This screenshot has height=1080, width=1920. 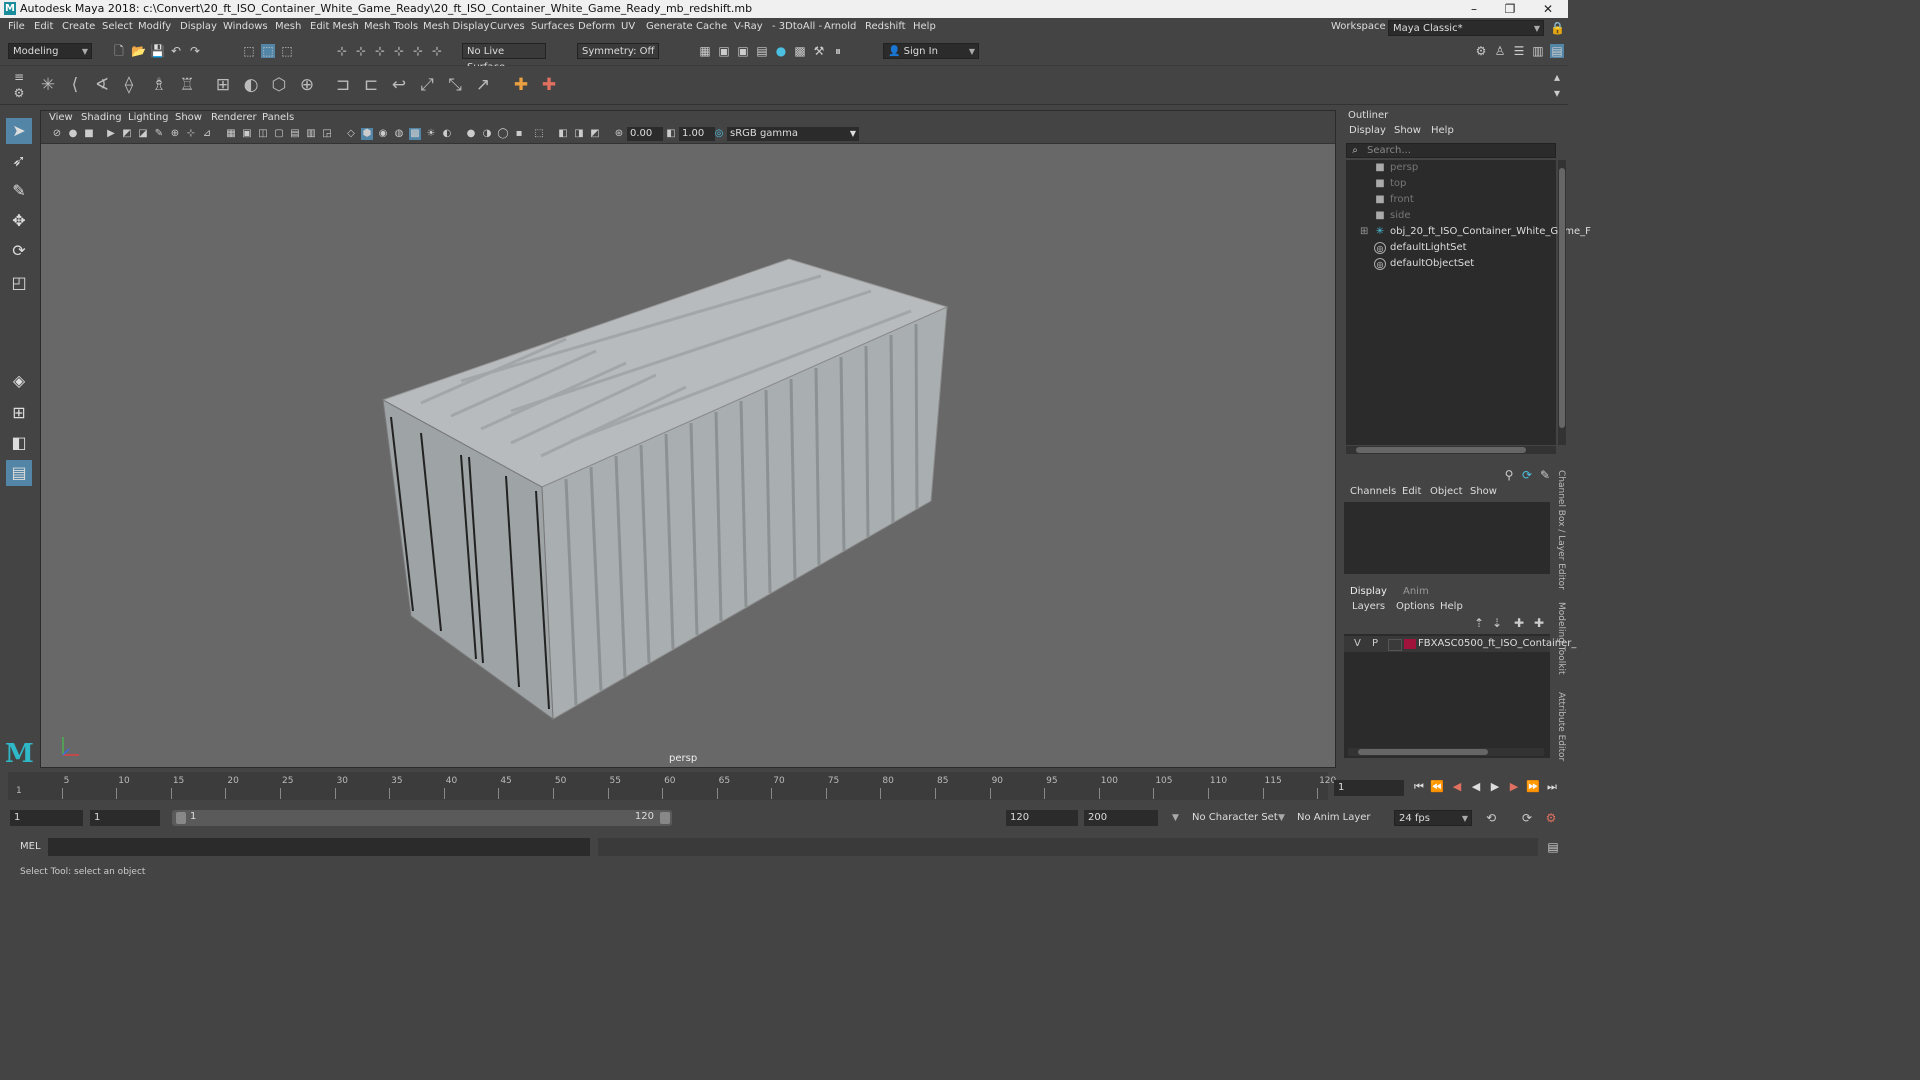 What do you see at coordinates (1539, 623) in the screenshot?
I see `new-layer-selected-icon: ✚` at bounding box center [1539, 623].